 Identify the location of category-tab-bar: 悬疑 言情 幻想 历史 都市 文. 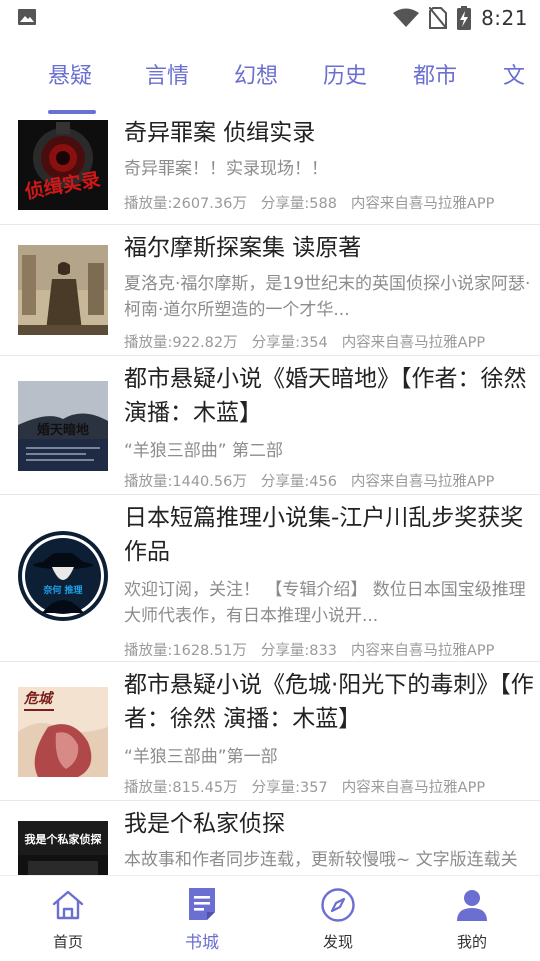
(270, 83).